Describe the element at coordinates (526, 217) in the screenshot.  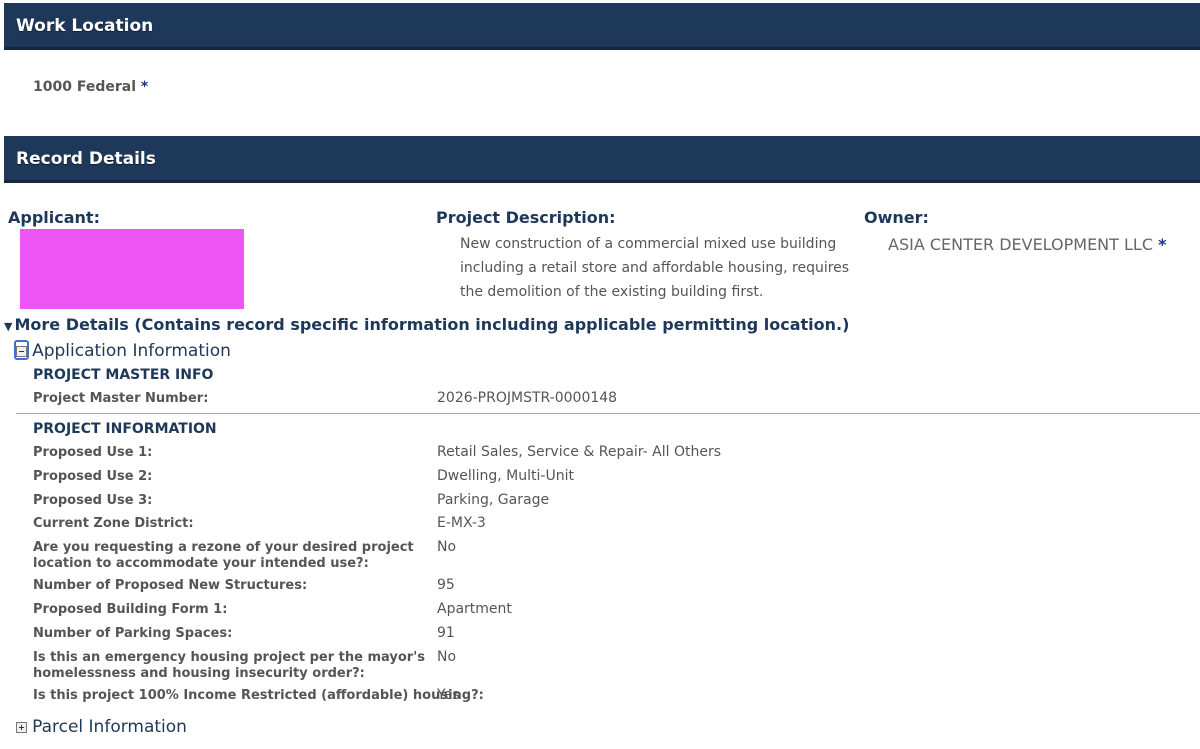
I see `project-description-label: Project Description:` at that location.